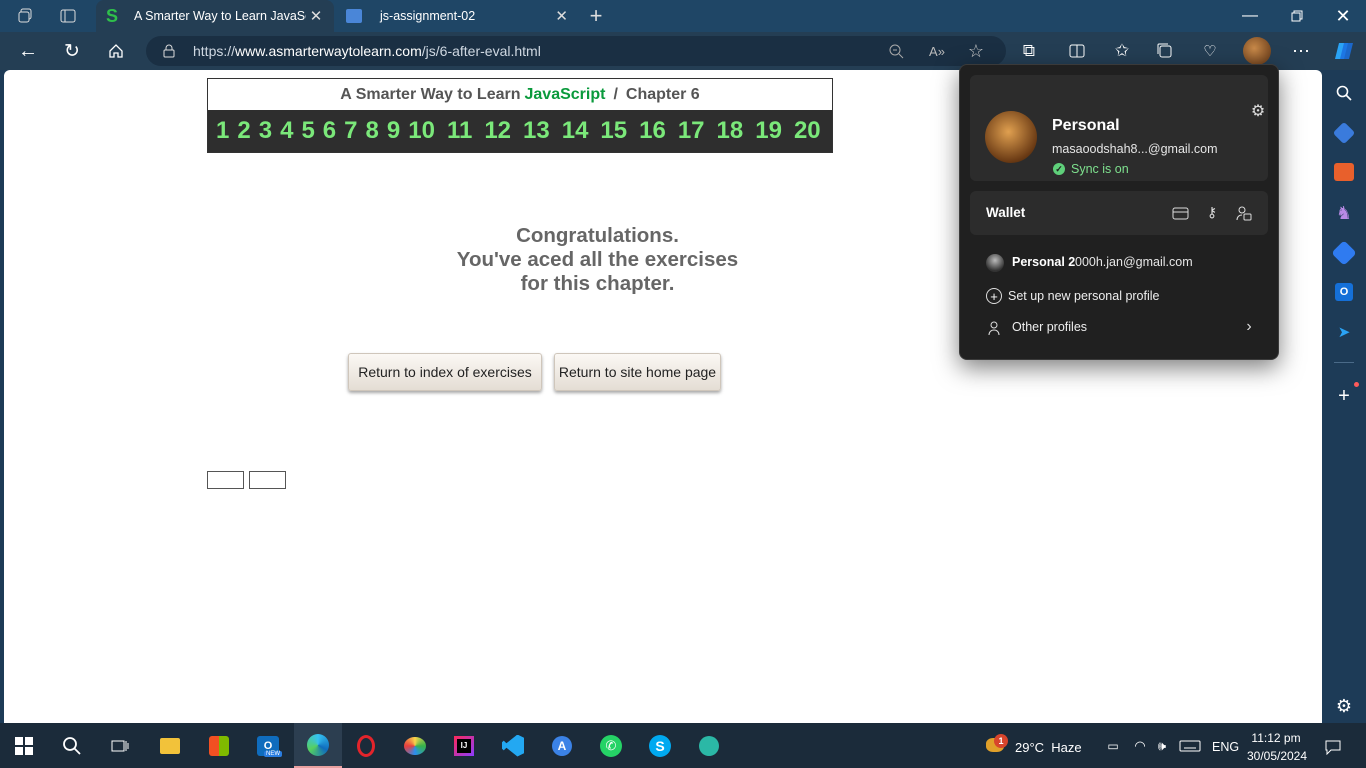 Image resolution: width=1366 pixels, height=768 pixels. I want to click on opera-icon, so click(366, 745).